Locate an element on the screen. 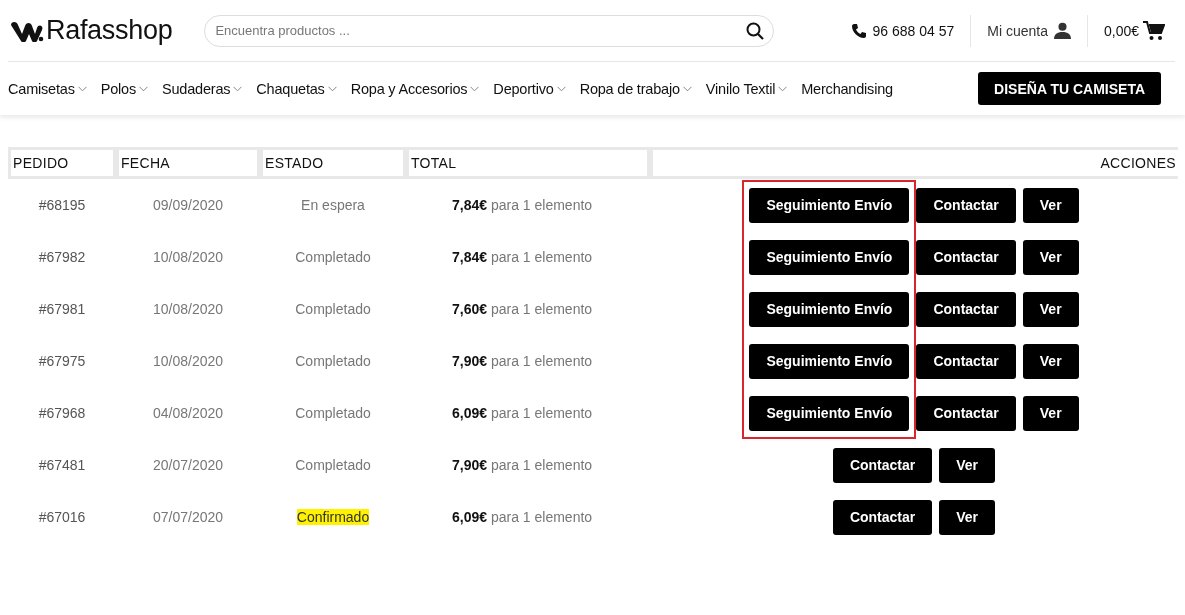 The height and width of the screenshot is (615, 1185). column-header: ESTADO is located at coordinates (333, 163).